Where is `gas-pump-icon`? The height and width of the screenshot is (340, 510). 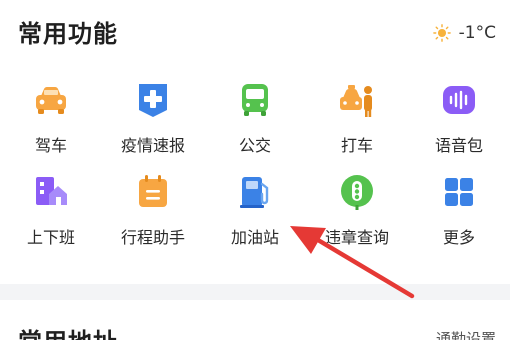 gas-pump-icon is located at coordinates (254, 192).